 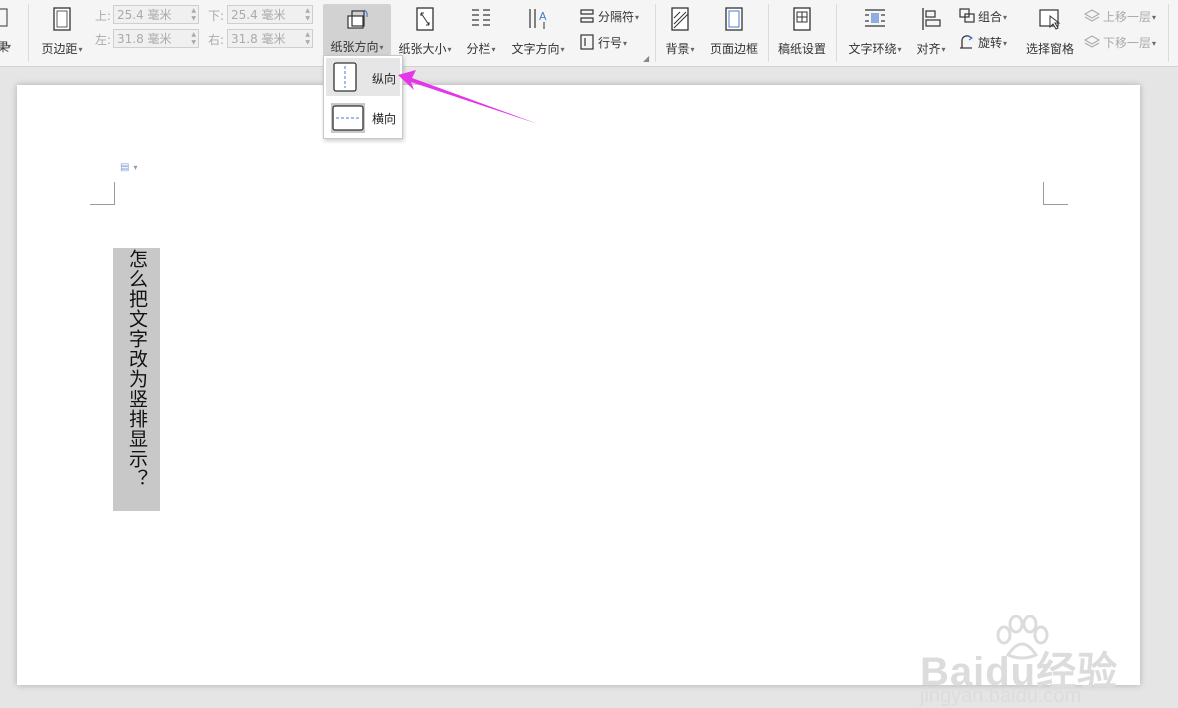 What do you see at coordinates (875, 18) in the screenshot?
I see `text-wrap-icon` at bounding box center [875, 18].